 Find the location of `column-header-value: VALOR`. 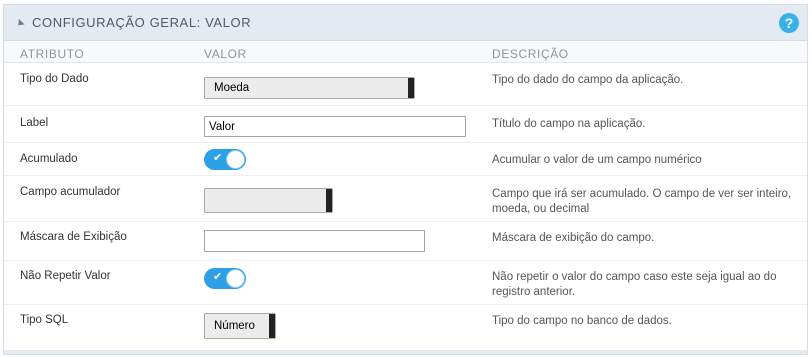

column-header-value: VALOR is located at coordinates (225, 54).